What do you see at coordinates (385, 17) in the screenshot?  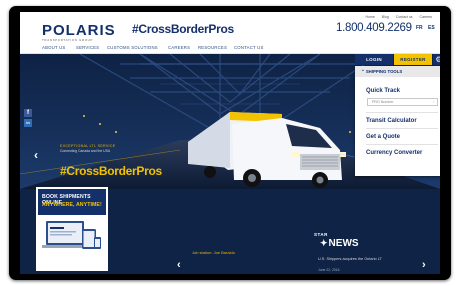 I see `top-link-blog: Blog` at bounding box center [385, 17].